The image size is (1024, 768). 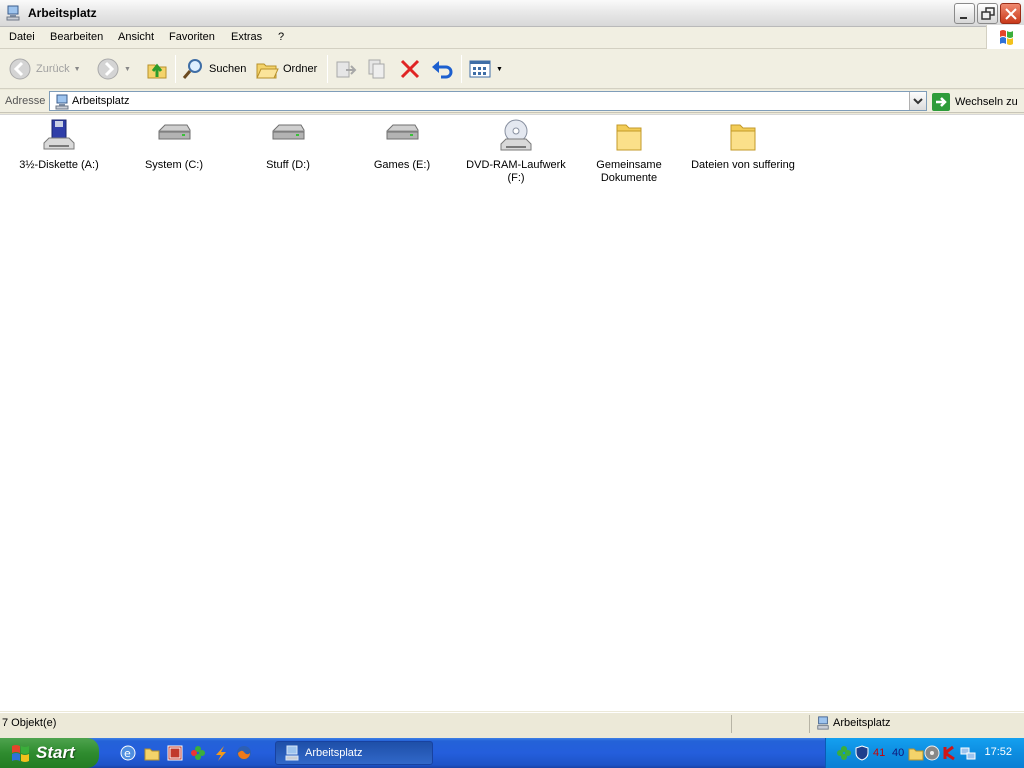 What do you see at coordinates (55, 752) in the screenshot?
I see `start-label: Start` at bounding box center [55, 752].